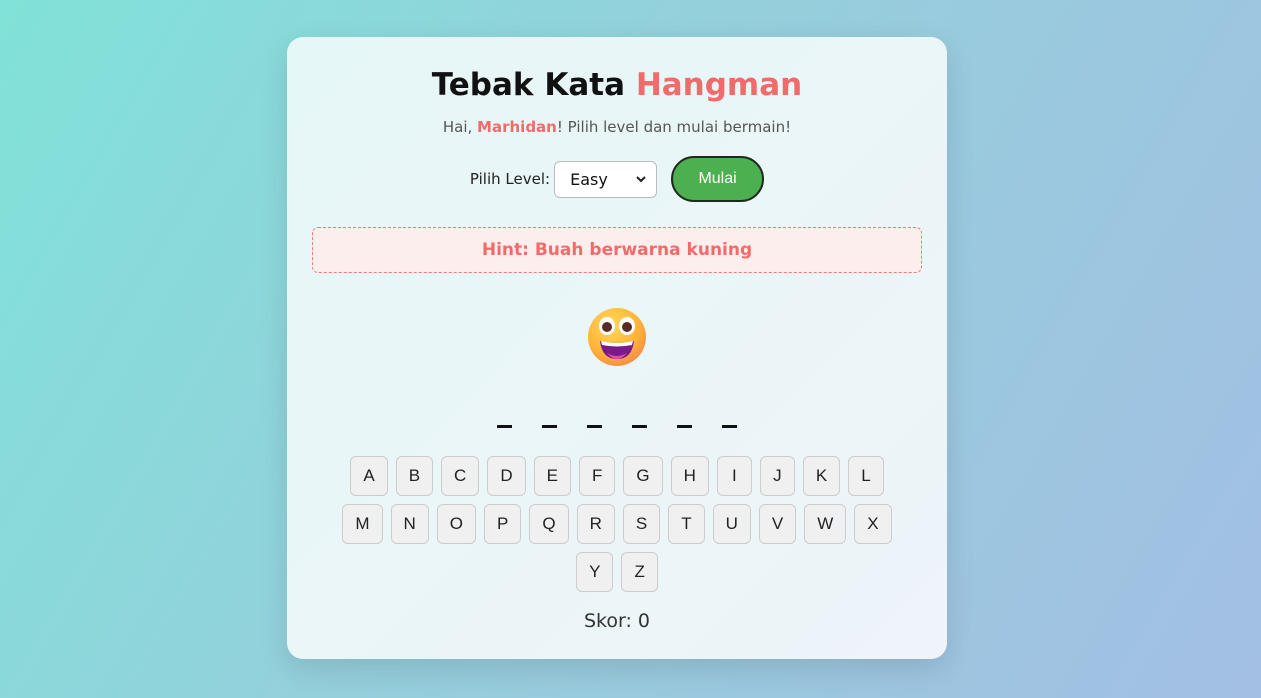  What do you see at coordinates (777, 476) in the screenshot?
I see `letter-key-j: J` at bounding box center [777, 476].